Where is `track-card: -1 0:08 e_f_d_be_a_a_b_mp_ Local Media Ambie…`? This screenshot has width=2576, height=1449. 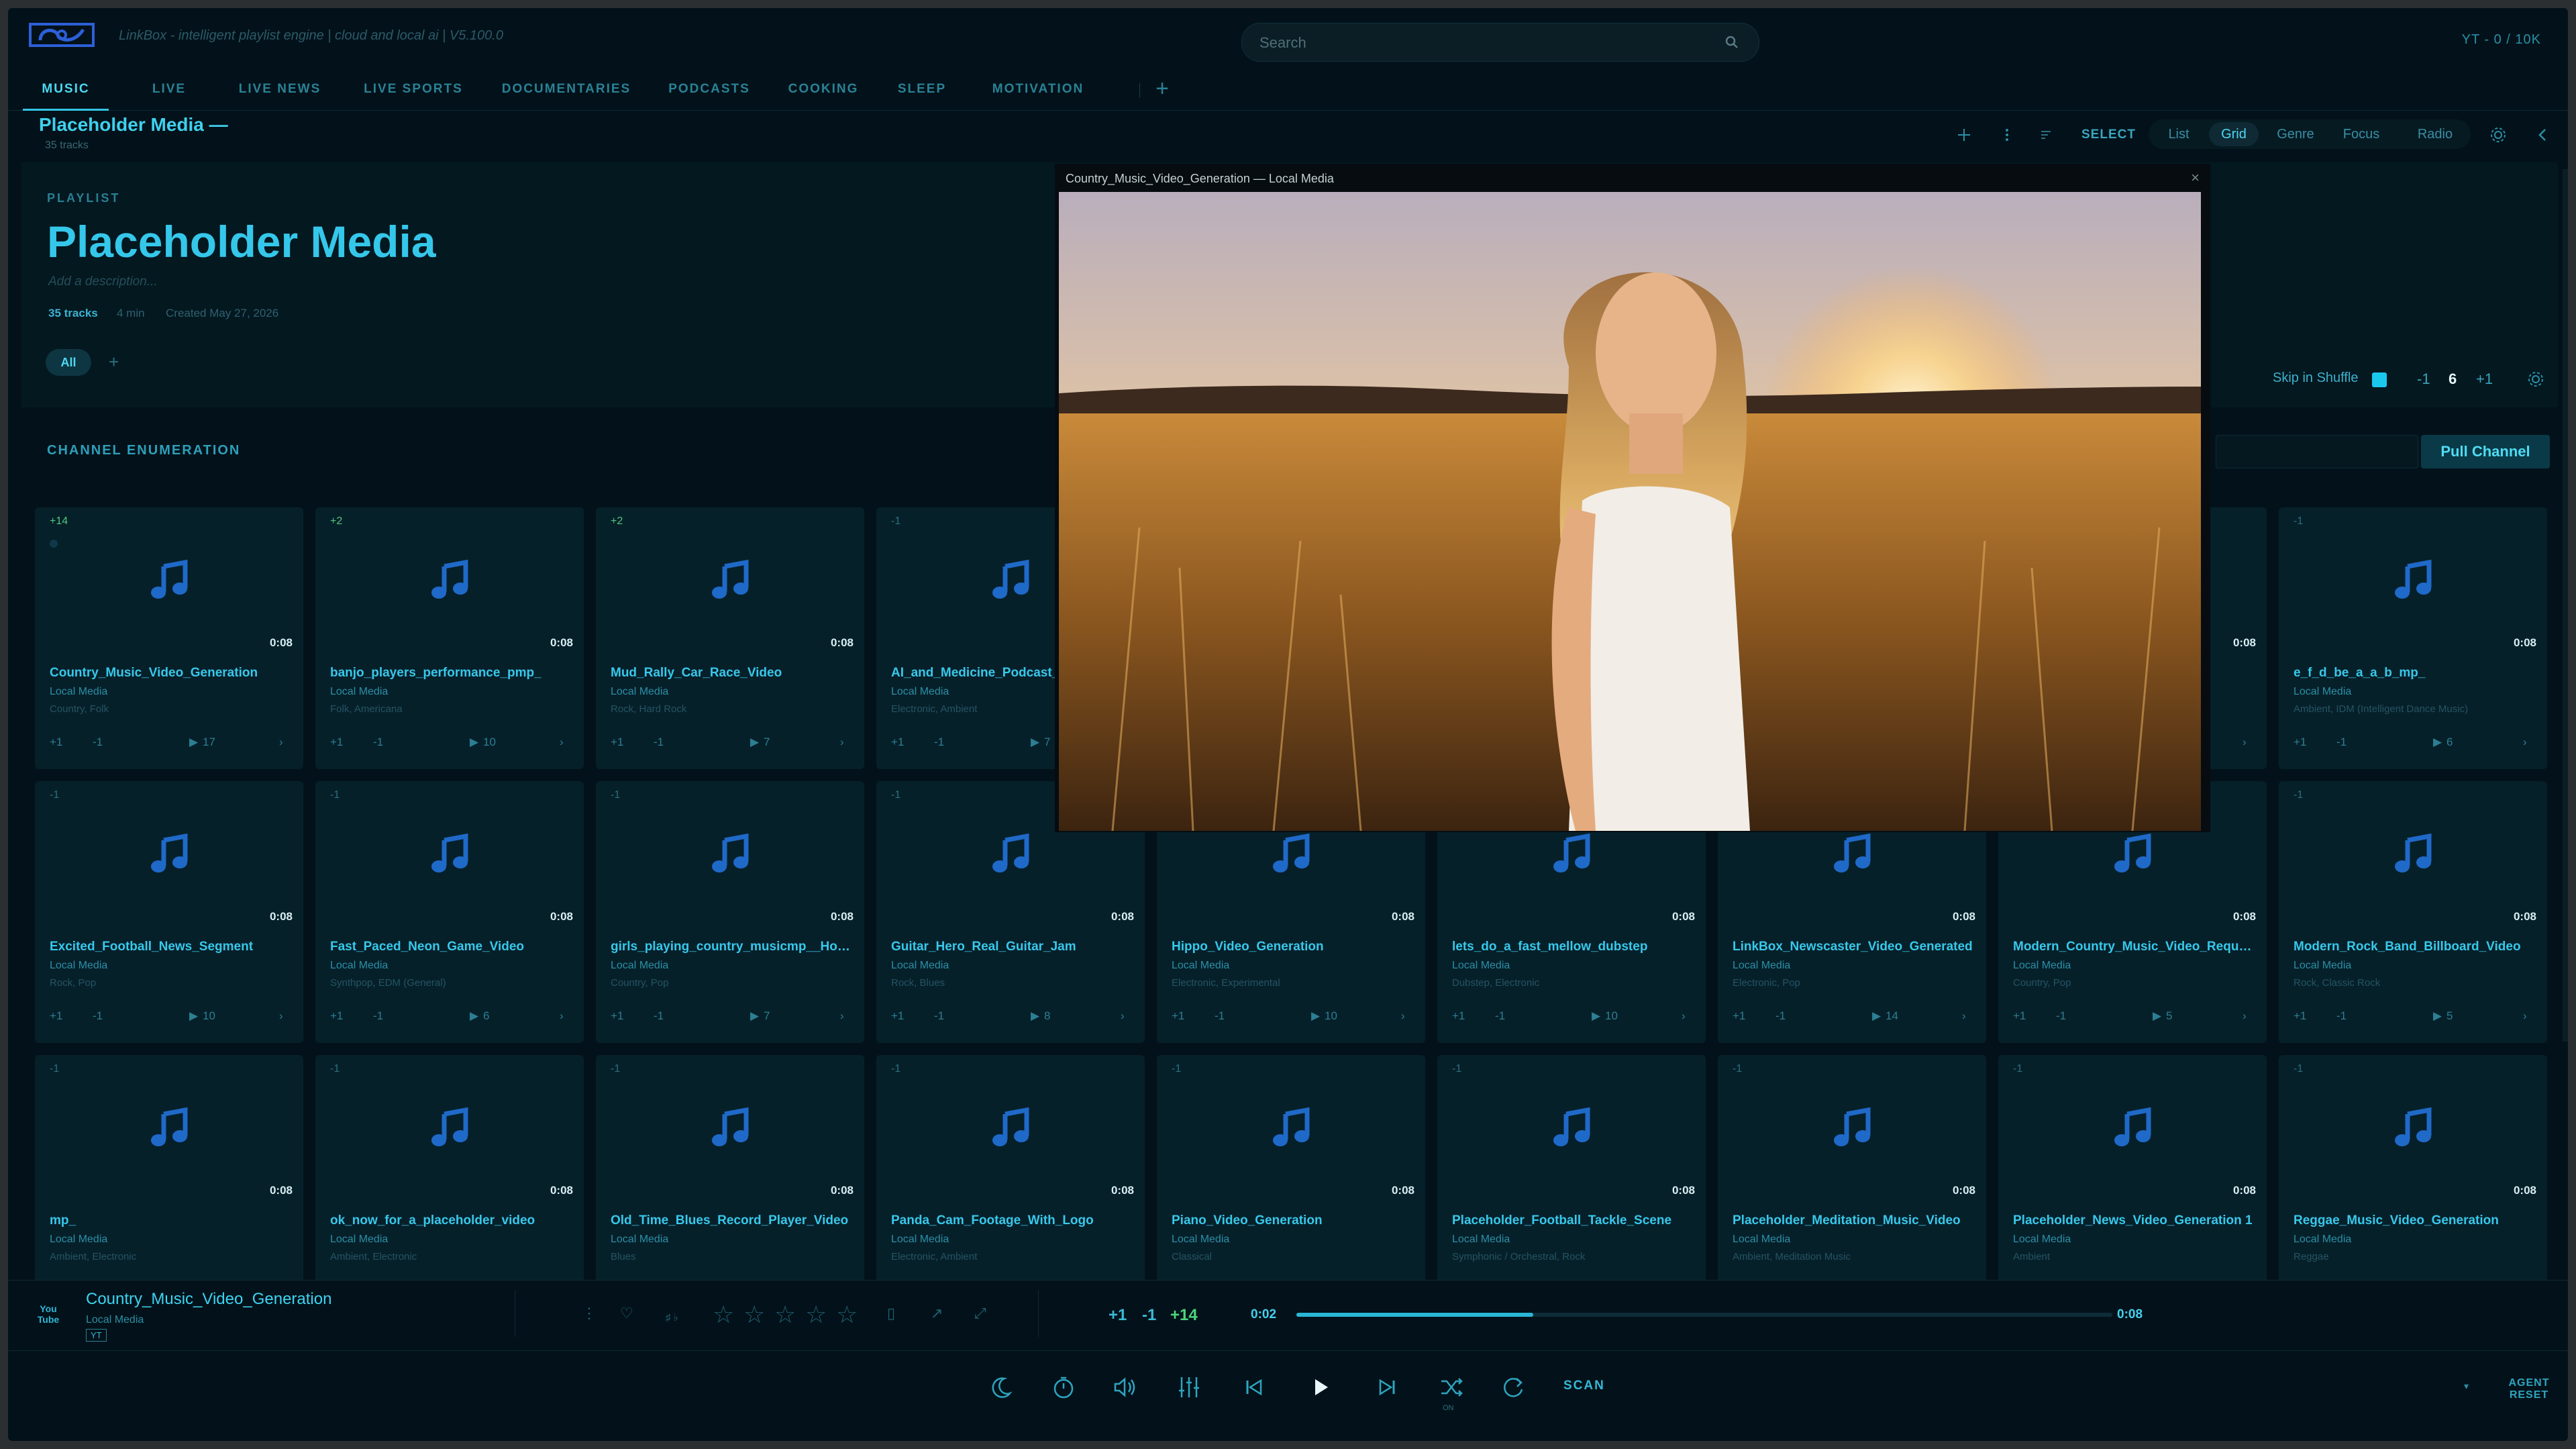 track-card: -1 0:08 e_f_d_be_a_a_b_mp_ Local Media Ambie… is located at coordinates (2413, 638).